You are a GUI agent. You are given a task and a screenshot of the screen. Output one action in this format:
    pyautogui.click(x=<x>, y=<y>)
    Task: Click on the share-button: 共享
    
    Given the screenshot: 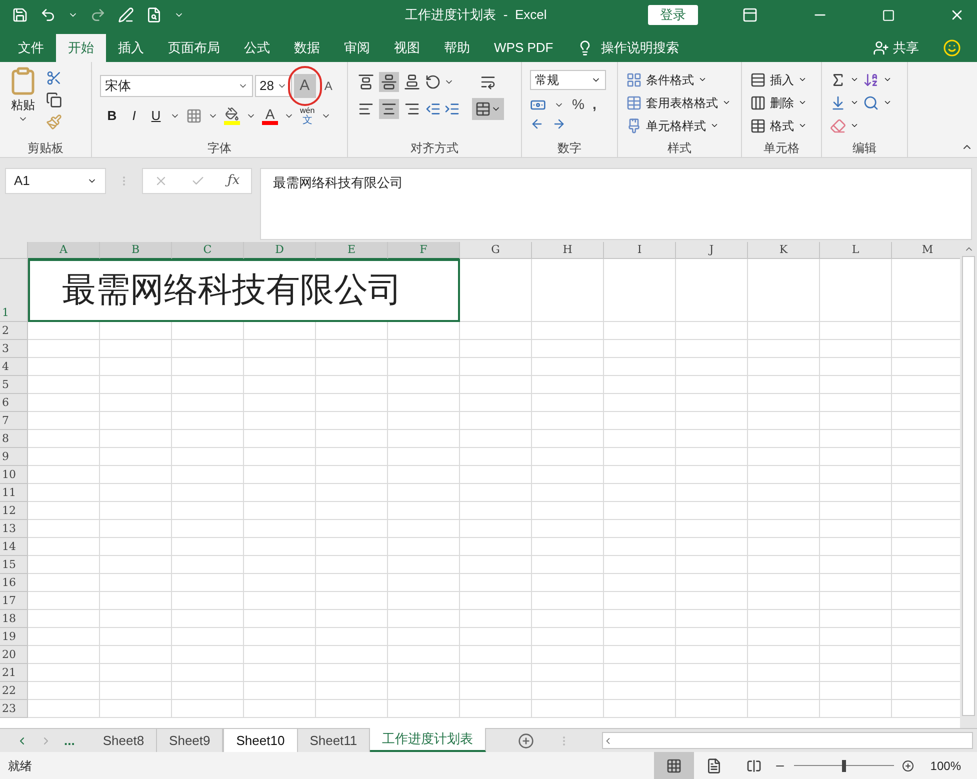 What is the action you would take?
    pyautogui.click(x=906, y=48)
    